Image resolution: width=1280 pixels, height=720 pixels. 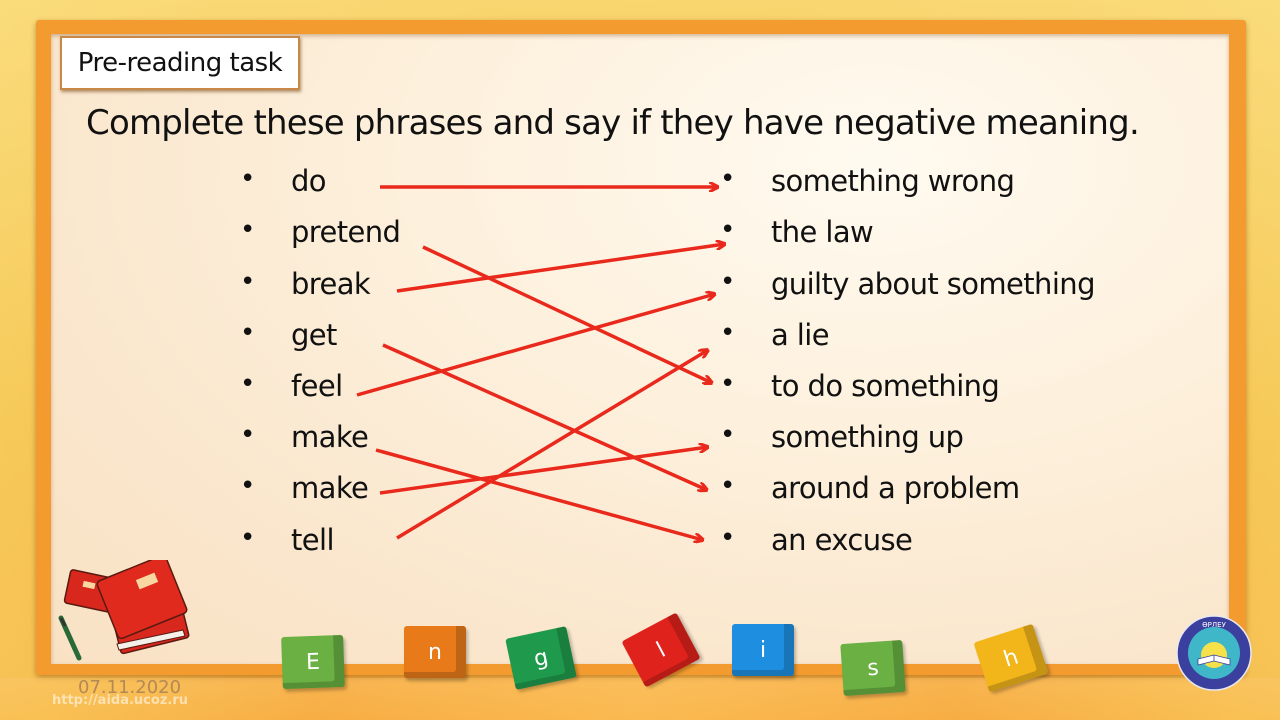 What do you see at coordinates (661, 650) in the screenshot?
I see `letter-cube-icon: l` at bounding box center [661, 650].